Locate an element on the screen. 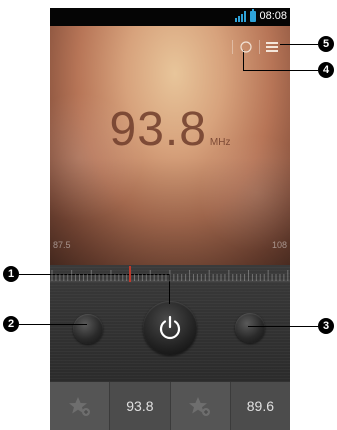  preset-station-1: 93.8 is located at coordinates (140, 406).